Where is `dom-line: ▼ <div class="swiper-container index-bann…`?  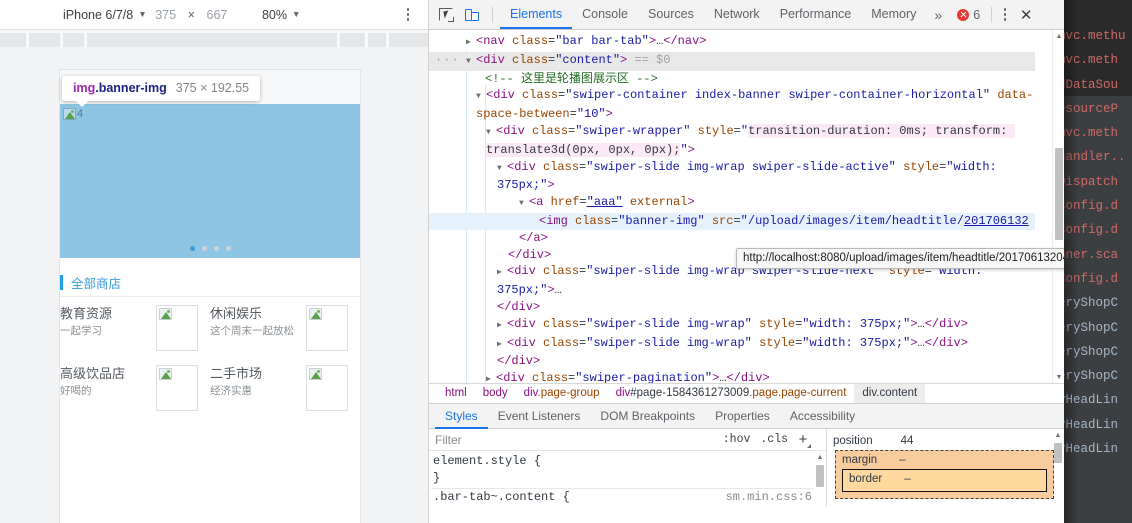 dom-line: ▼ <div class="swiper-container index-bann… is located at coordinates (732, 105).